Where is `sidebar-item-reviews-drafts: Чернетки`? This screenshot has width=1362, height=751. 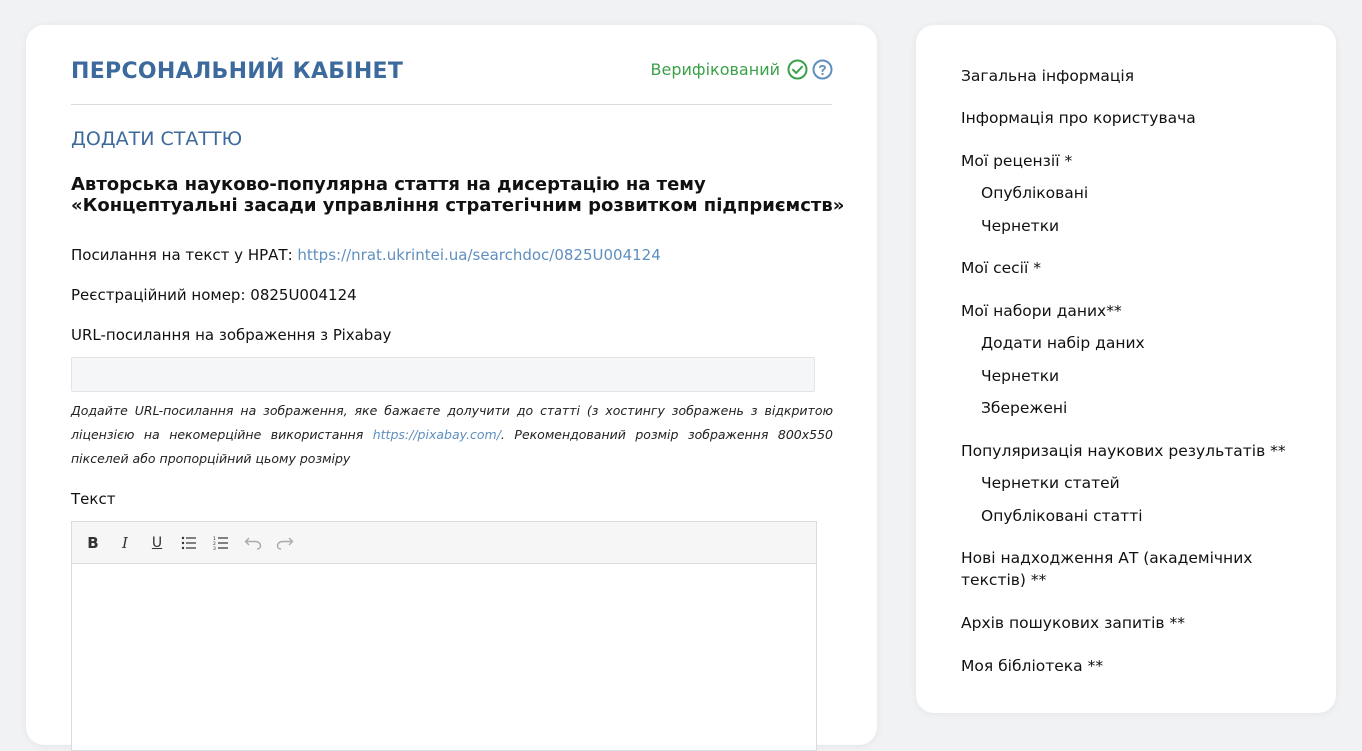
sidebar-item-reviews-drafts: Чернетки is located at coordinates (1020, 226).